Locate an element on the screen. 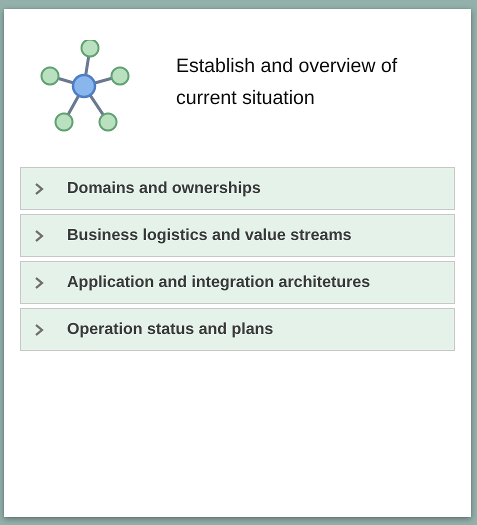 The image size is (477, 525). accordion-header: Domains and ownerships is located at coordinates (237, 188).